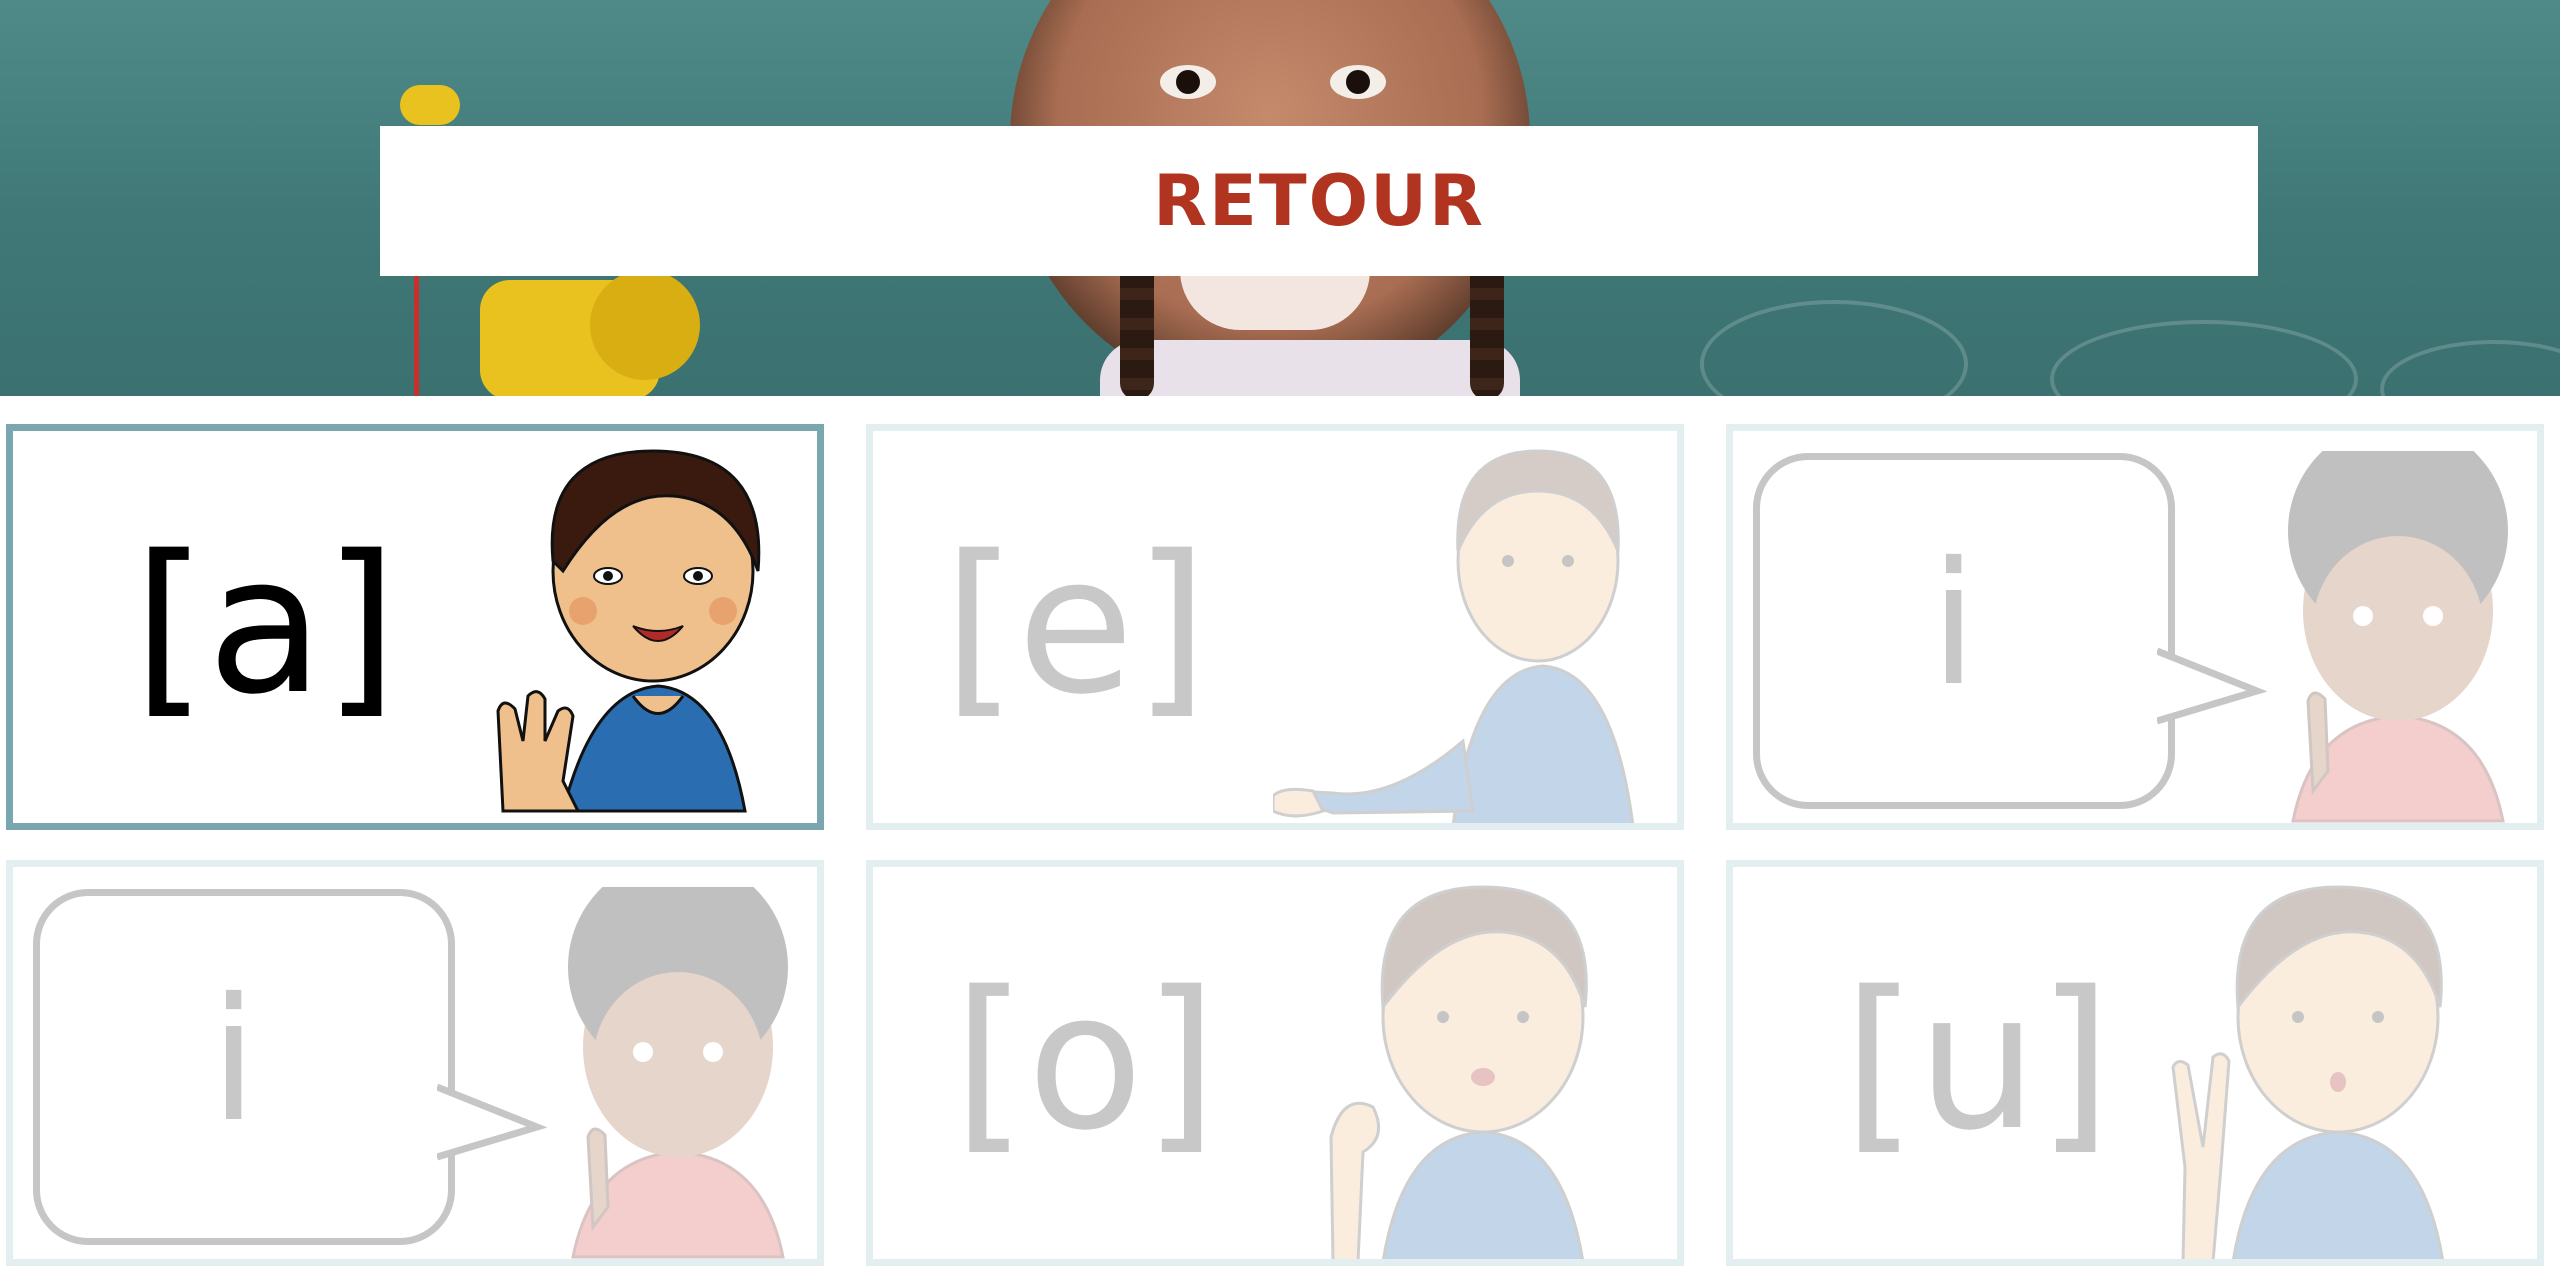 The image size is (2560, 1282). Describe the element at coordinates (415, 627) in the screenshot. I see `phoneme-card-a: [a]` at that location.